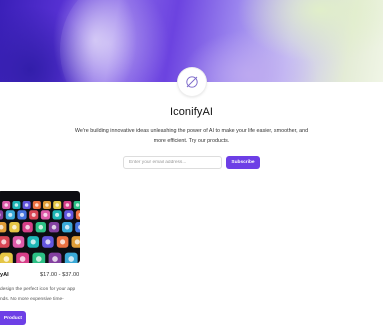 Image resolution: width=383 pixels, height=328 pixels. I want to click on email-input, so click(172, 162).